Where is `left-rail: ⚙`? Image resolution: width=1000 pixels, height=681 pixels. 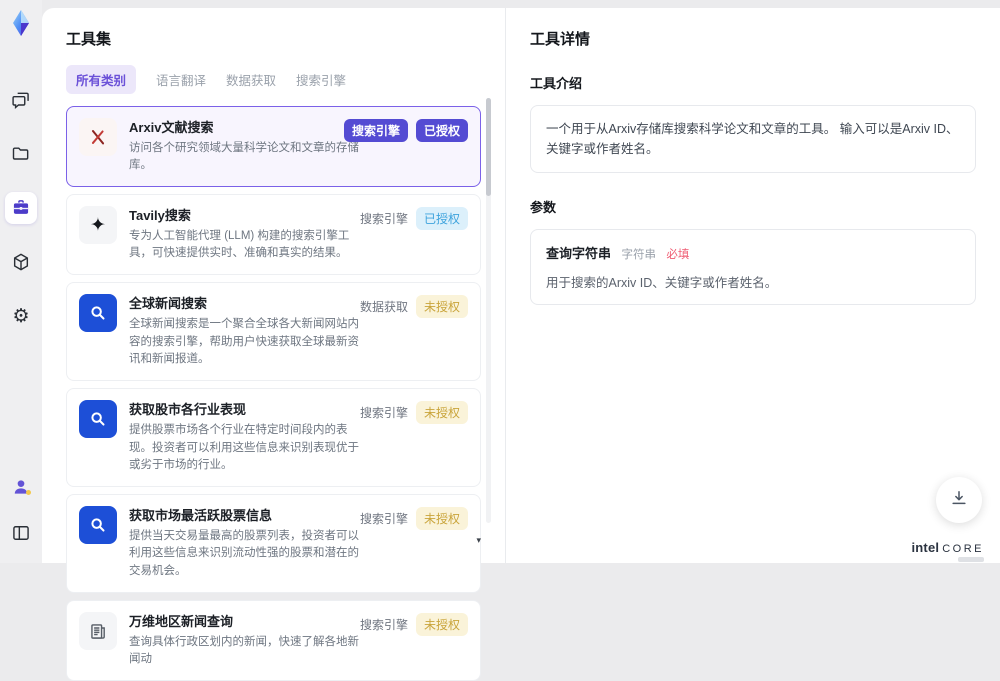
left-rail: ⚙ is located at coordinates (21, 281).